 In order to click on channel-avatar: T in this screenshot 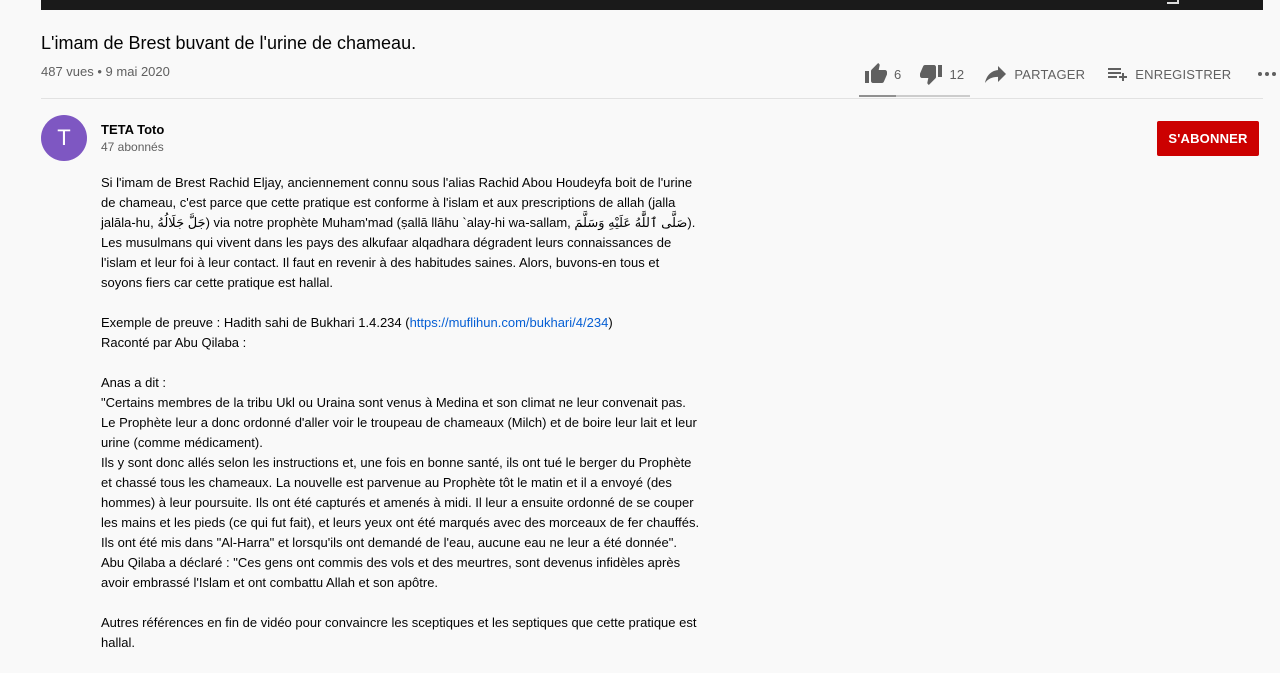, I will do `click(64, 138)`.